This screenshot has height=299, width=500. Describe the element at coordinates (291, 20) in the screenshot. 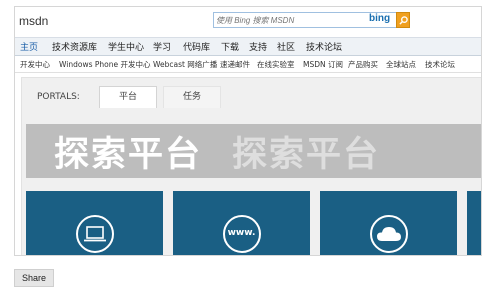

I see `search-input` at that location.